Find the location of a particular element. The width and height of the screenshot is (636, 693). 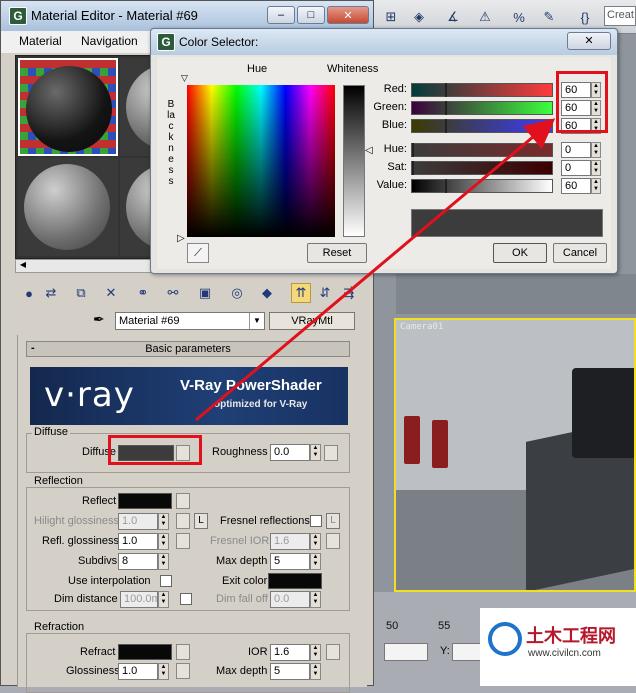

assign-to-selection-icon: ⧉ is located at coordinates (81, 293).